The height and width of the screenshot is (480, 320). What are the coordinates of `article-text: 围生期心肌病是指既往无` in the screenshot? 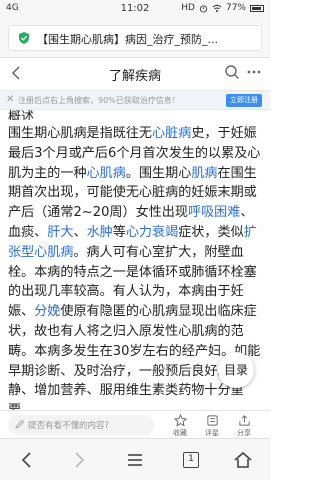 It's located at (80, 133).